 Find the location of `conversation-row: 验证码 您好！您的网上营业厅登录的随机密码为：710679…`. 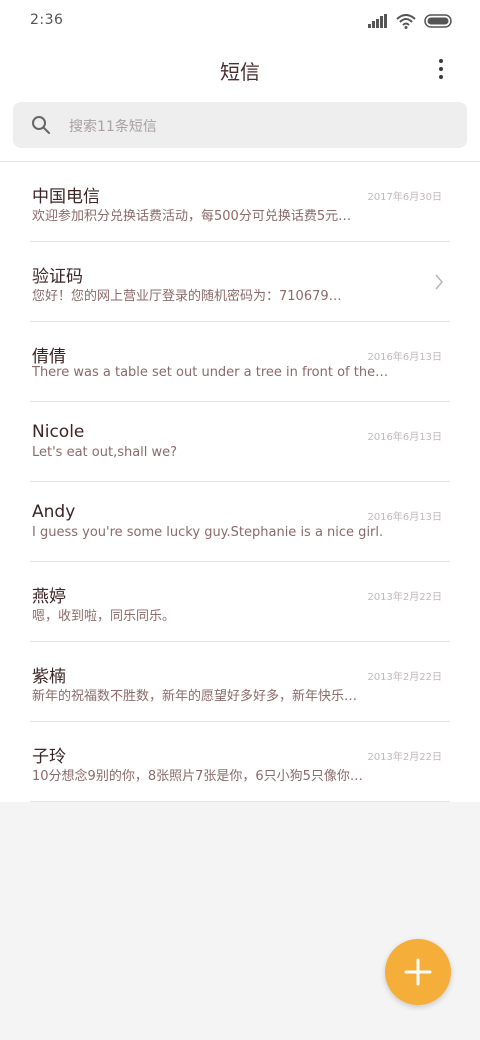

conversation-row: 验证码 您好！您的网上营业厅登录的随机密码为：710679… is located at coordinates (240, 282).